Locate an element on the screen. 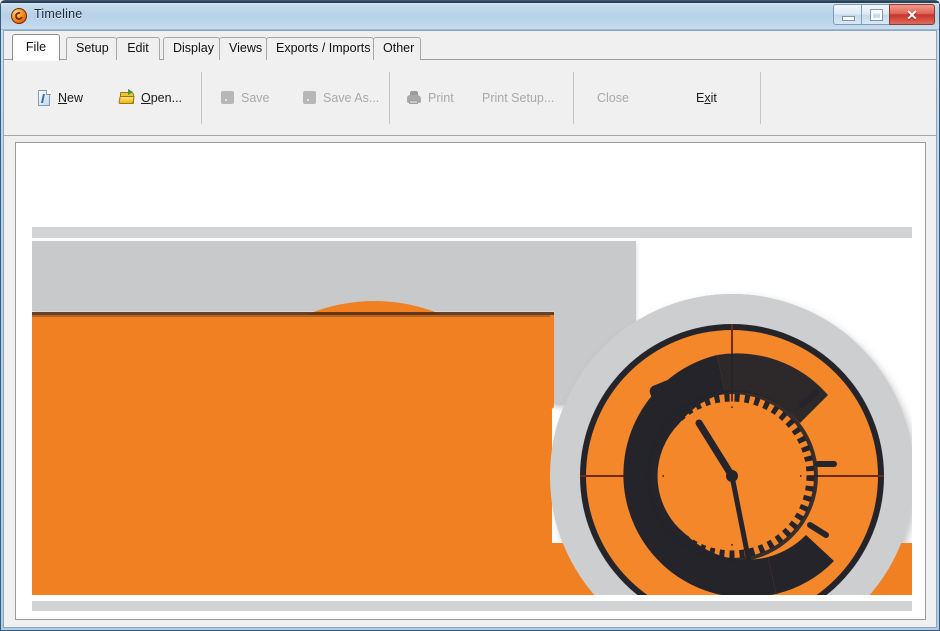 The height and width of the screenshot is (631, 940). minimize-icon is located at coordinates (848, 18).